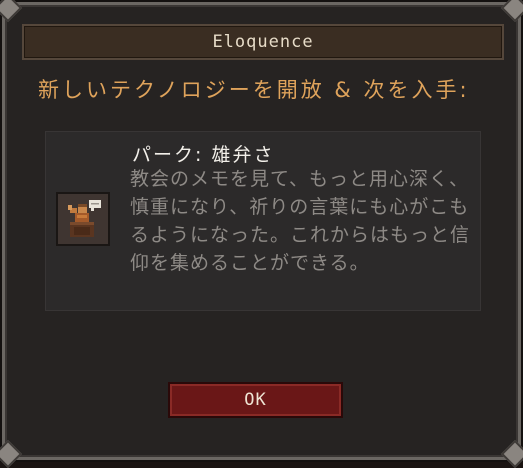  I want to click on perk-title: パーク: 雄弁さ, so click(203, 155).